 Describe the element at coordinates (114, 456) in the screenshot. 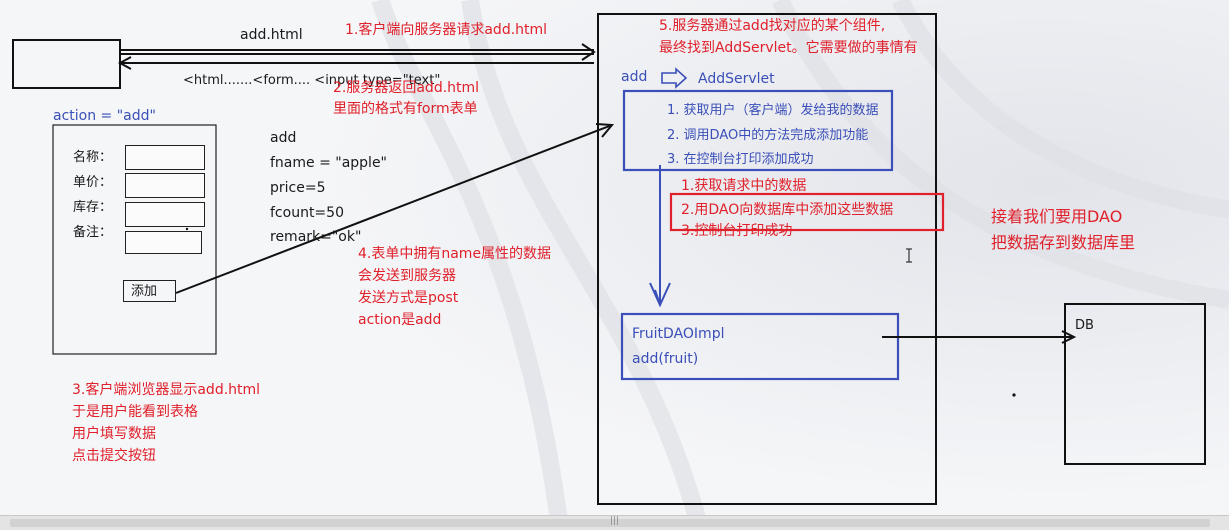

I see `step3-line4: 点击提交按钮` at that location.